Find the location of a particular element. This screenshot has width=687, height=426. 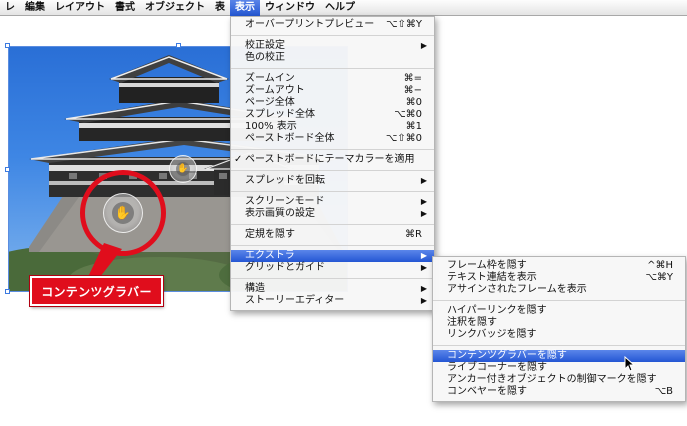

menubar-item-type: 書式 is located at coordinates (125, 8).